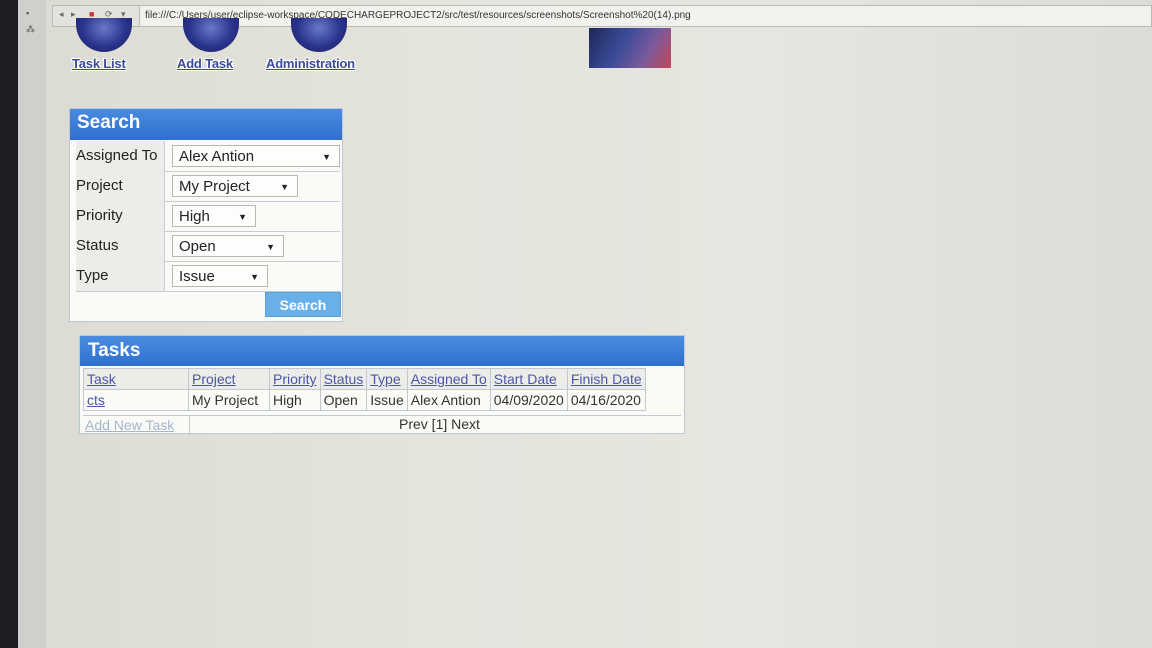 This screenshot has height=648, width=1152. I want to click on sort-assigned-to-link: Assigned To, so click(449, 379).